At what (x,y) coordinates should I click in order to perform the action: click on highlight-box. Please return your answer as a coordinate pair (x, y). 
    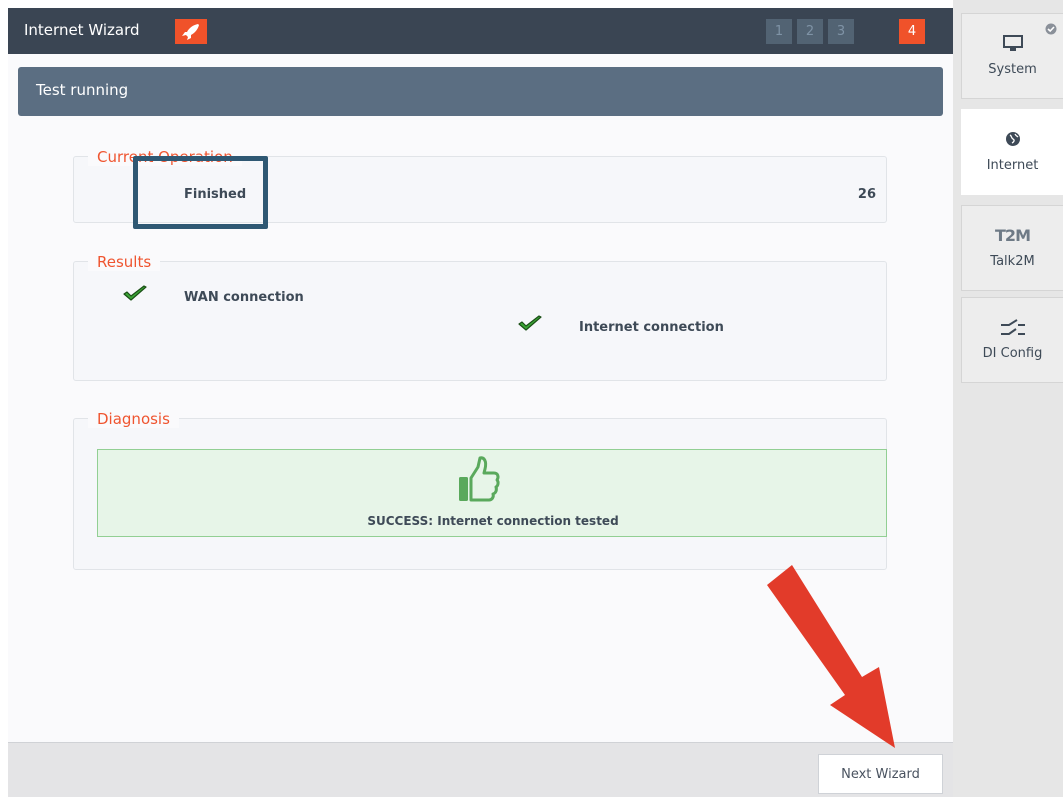
    Looking at the image, I should click on (200, 192).